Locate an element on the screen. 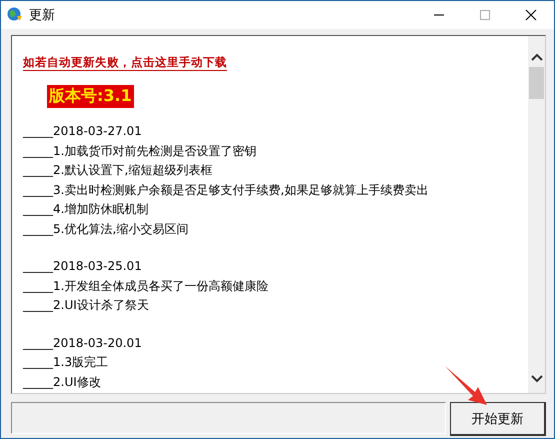  changelog-date: _____2018-03-27.01 is located at coordinates (83, 131).